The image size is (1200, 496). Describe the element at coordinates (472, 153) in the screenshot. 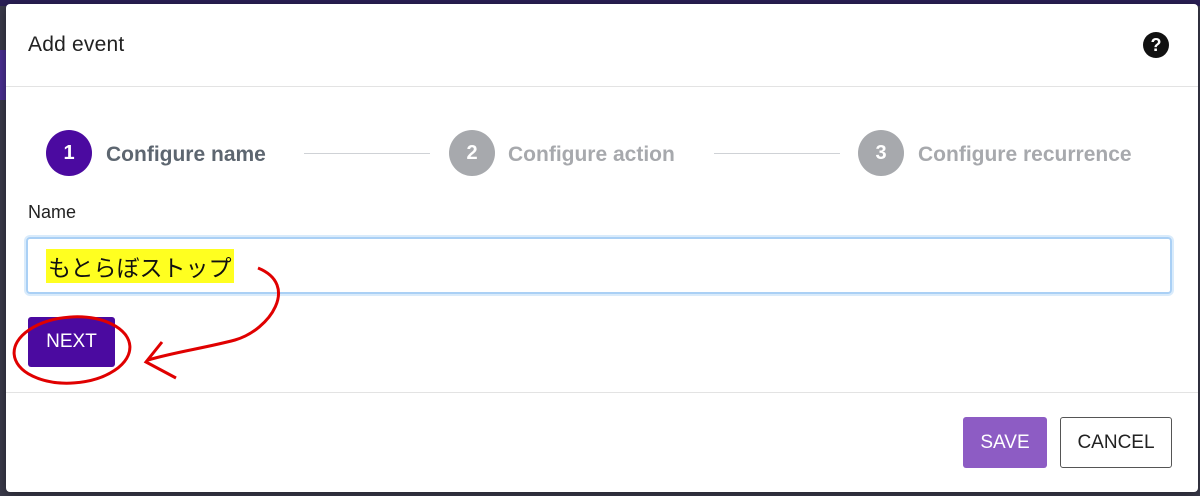

I see `step-2-number: 2` at that location.